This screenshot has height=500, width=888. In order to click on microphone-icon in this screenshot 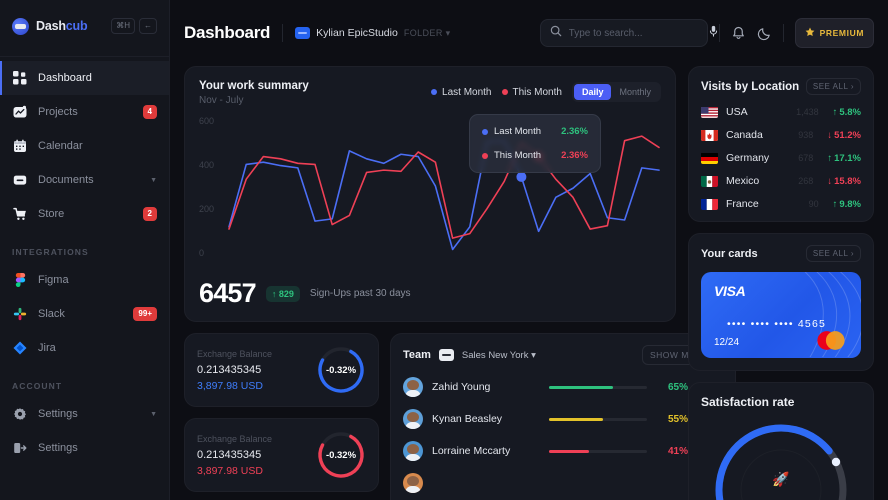, I will do `click(713, 33)`.